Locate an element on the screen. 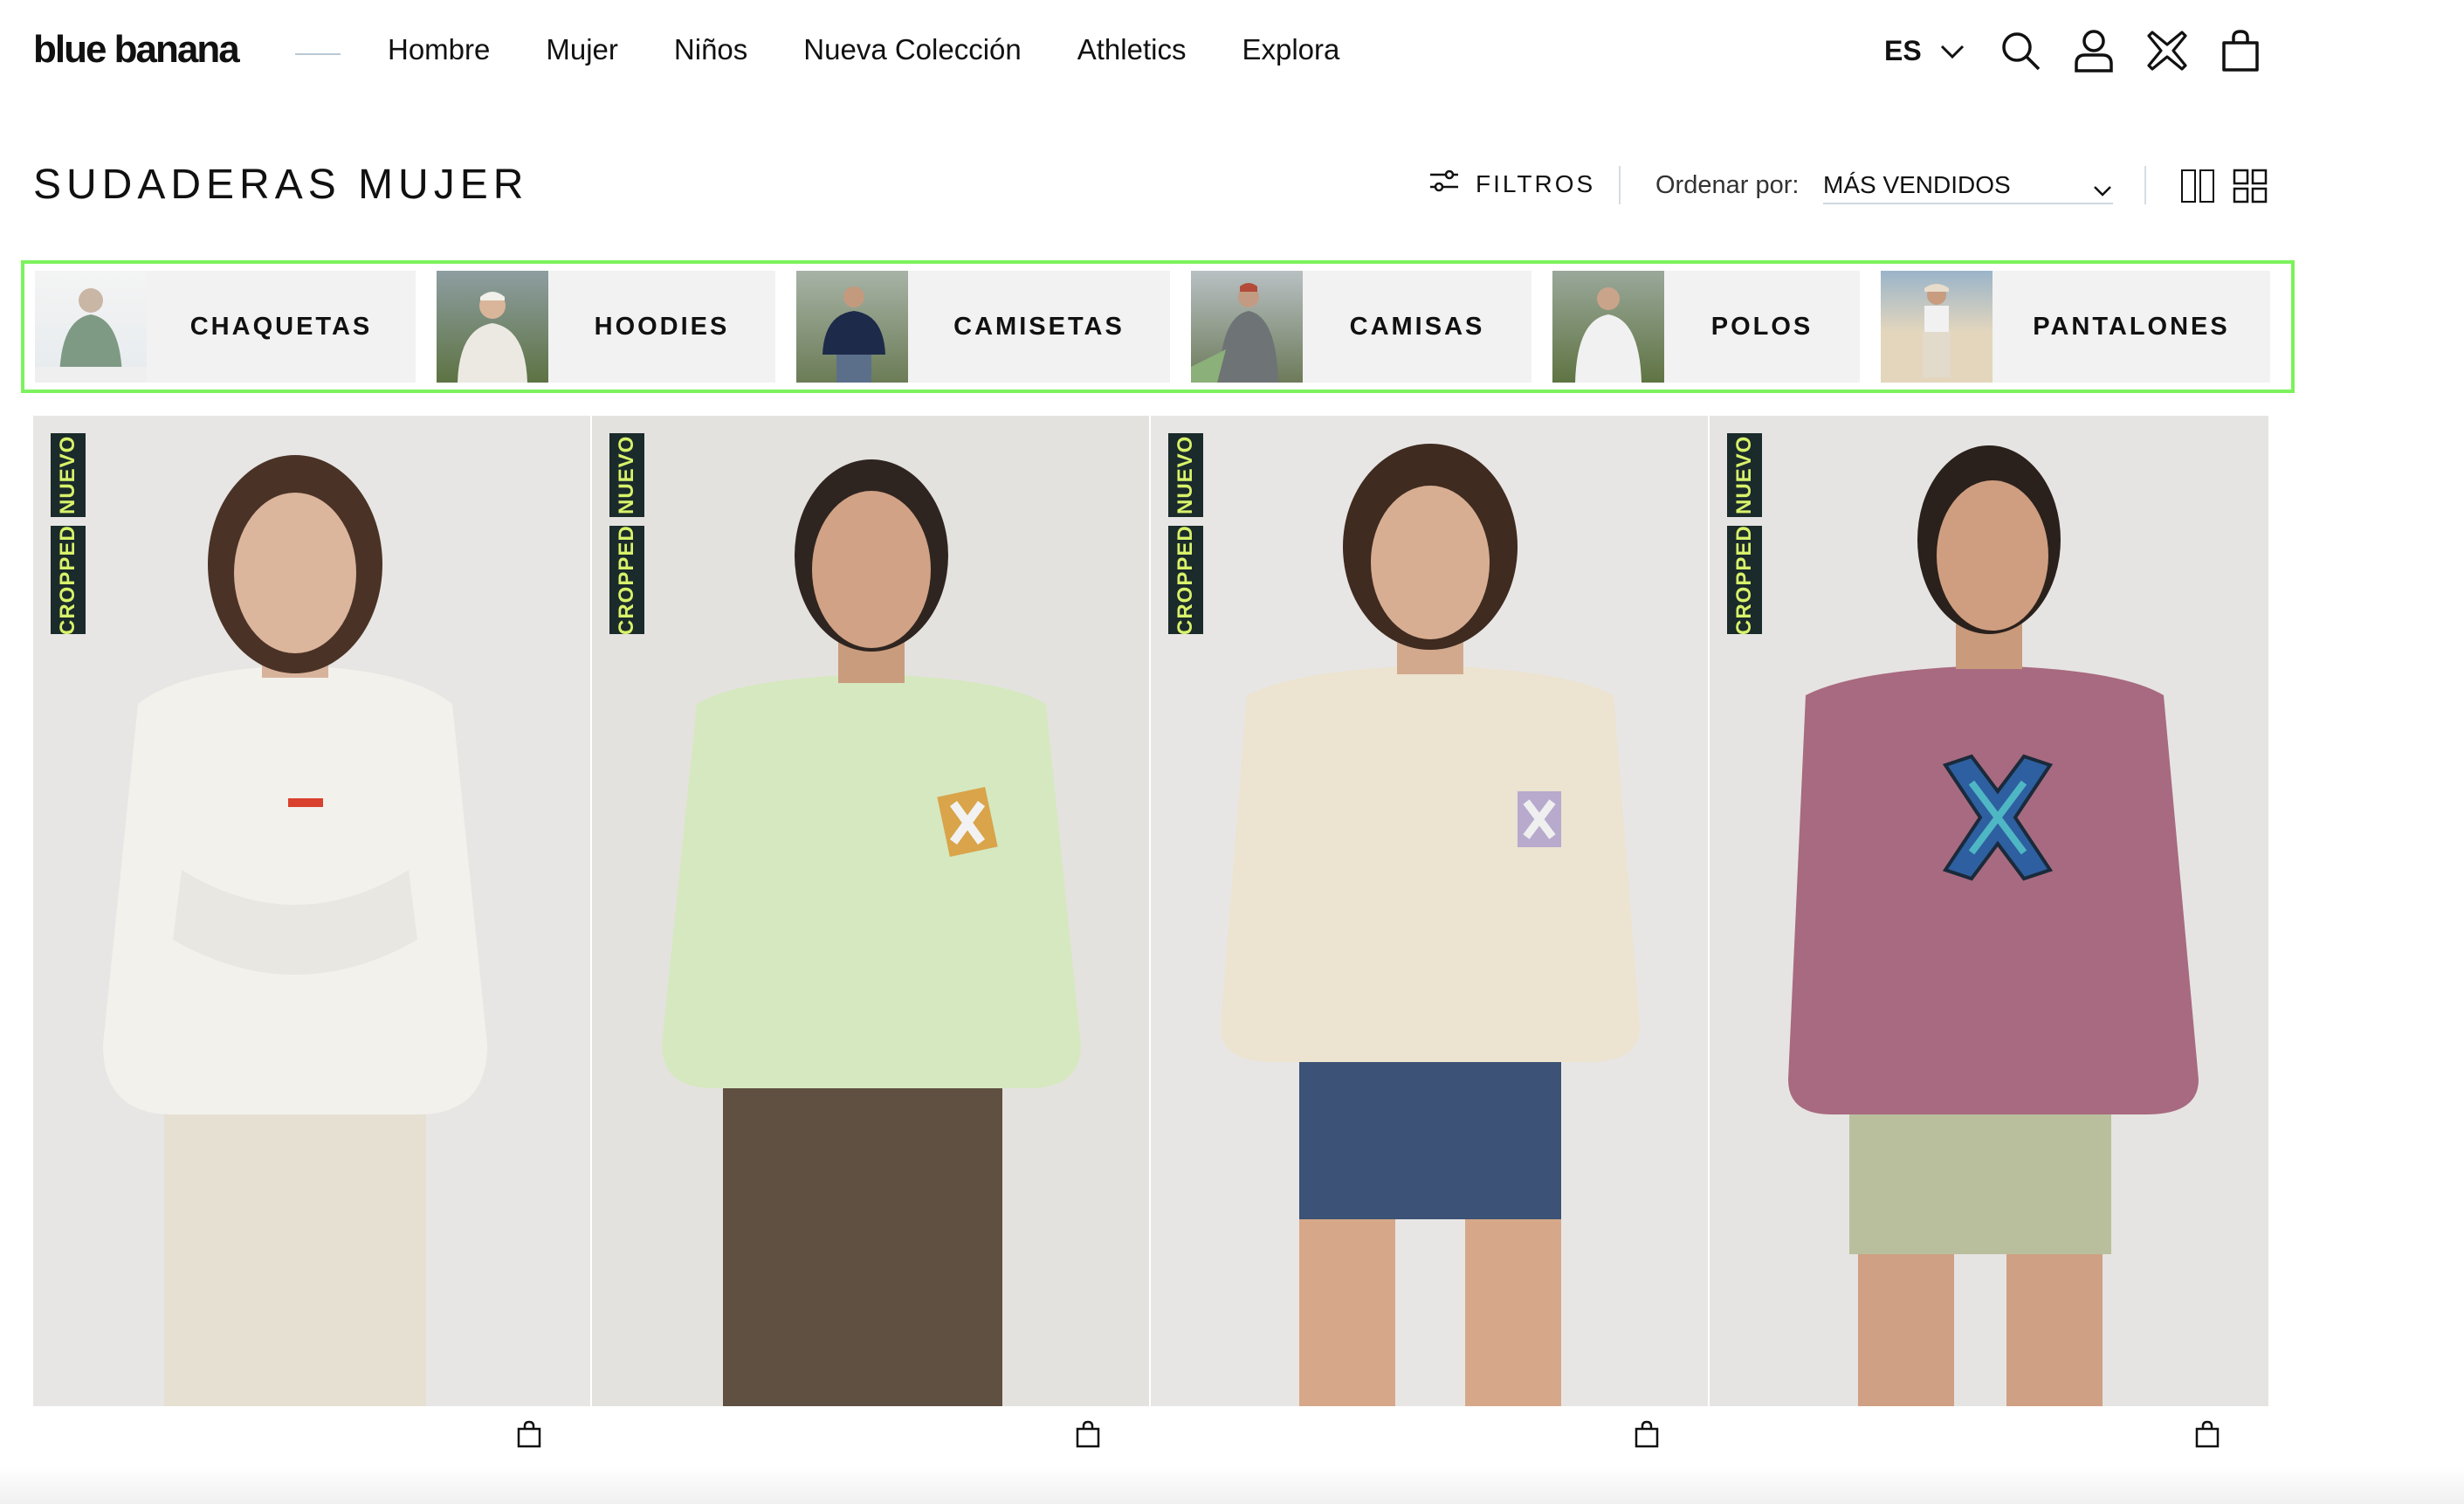 This screenshot has height=1504, width=2464. sort-select: MÁS VENDIDOS is located at coordinates (1968, 186).